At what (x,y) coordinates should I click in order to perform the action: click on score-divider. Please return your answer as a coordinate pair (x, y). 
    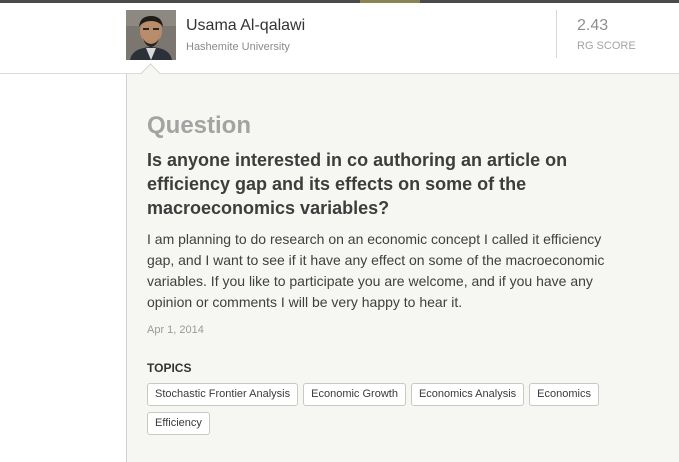
    Looking at the image, I should click on (556, 34).